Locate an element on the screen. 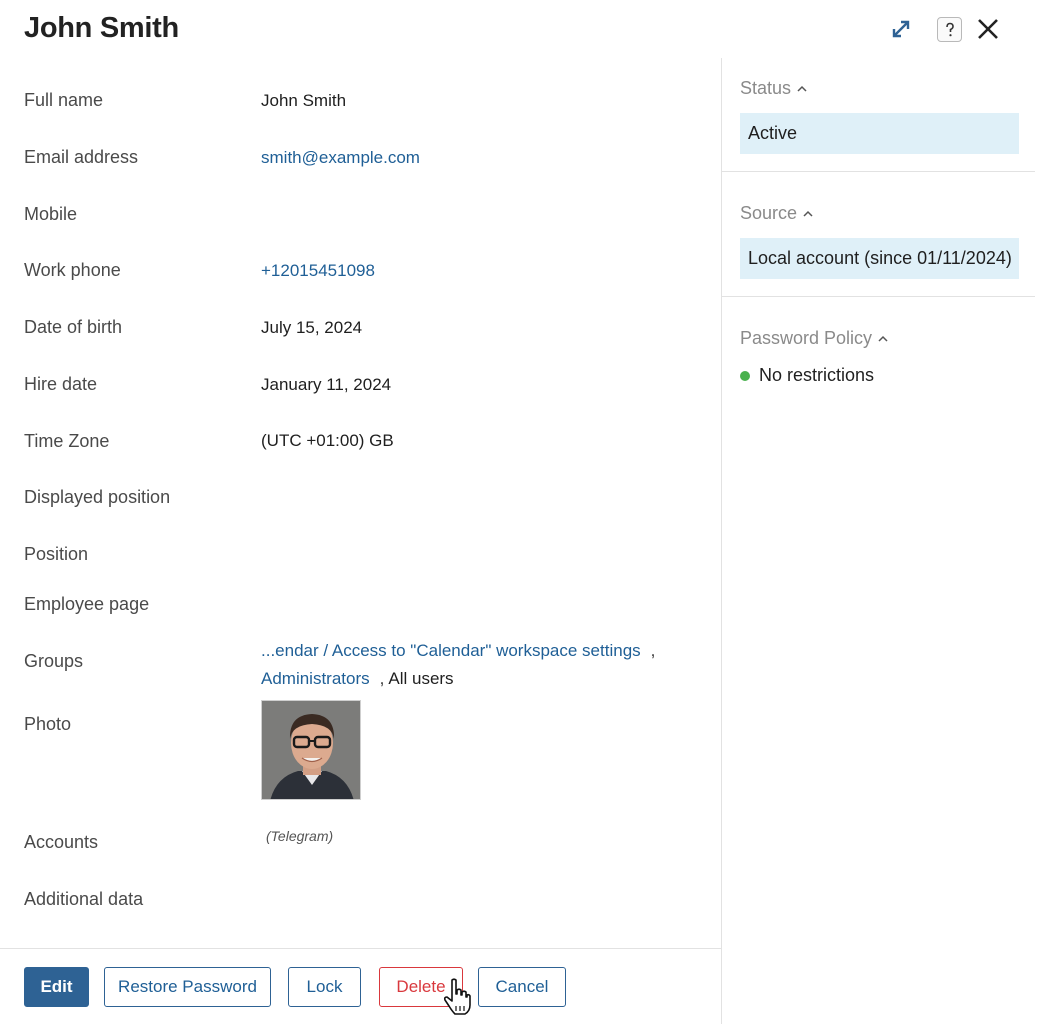 The height and width of the screenshot is (1024, 1043). group-link-administrators: Administrators is located at coordinates (315, 678).